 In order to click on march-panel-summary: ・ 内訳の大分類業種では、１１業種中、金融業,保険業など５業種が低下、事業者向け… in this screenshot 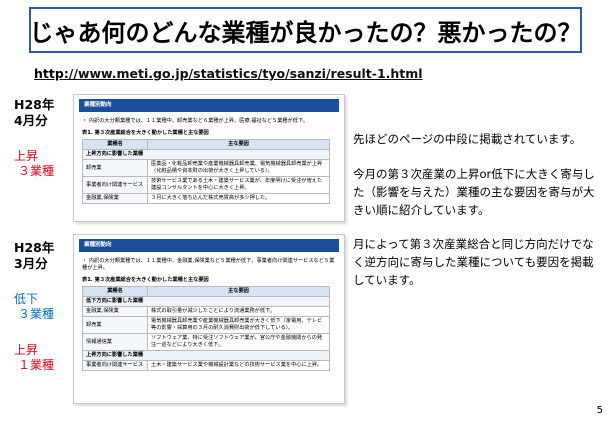, I will do `click(208, 264)`.